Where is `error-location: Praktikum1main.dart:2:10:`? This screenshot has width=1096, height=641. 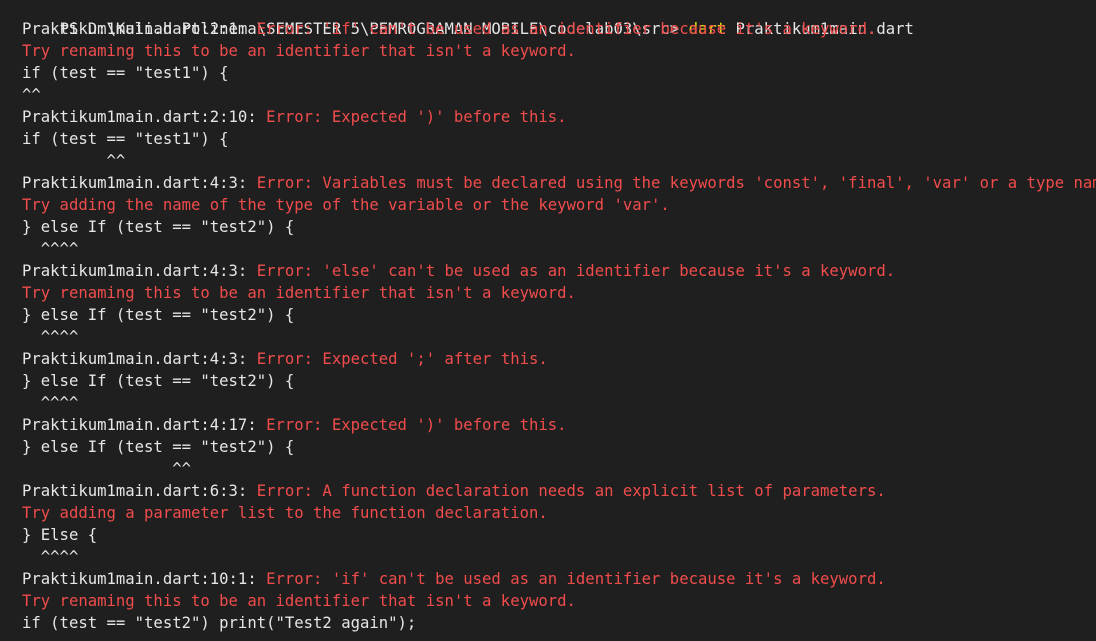
error-location: Praktikum1main.dart:2:10: is located at coordinates (144, 117).